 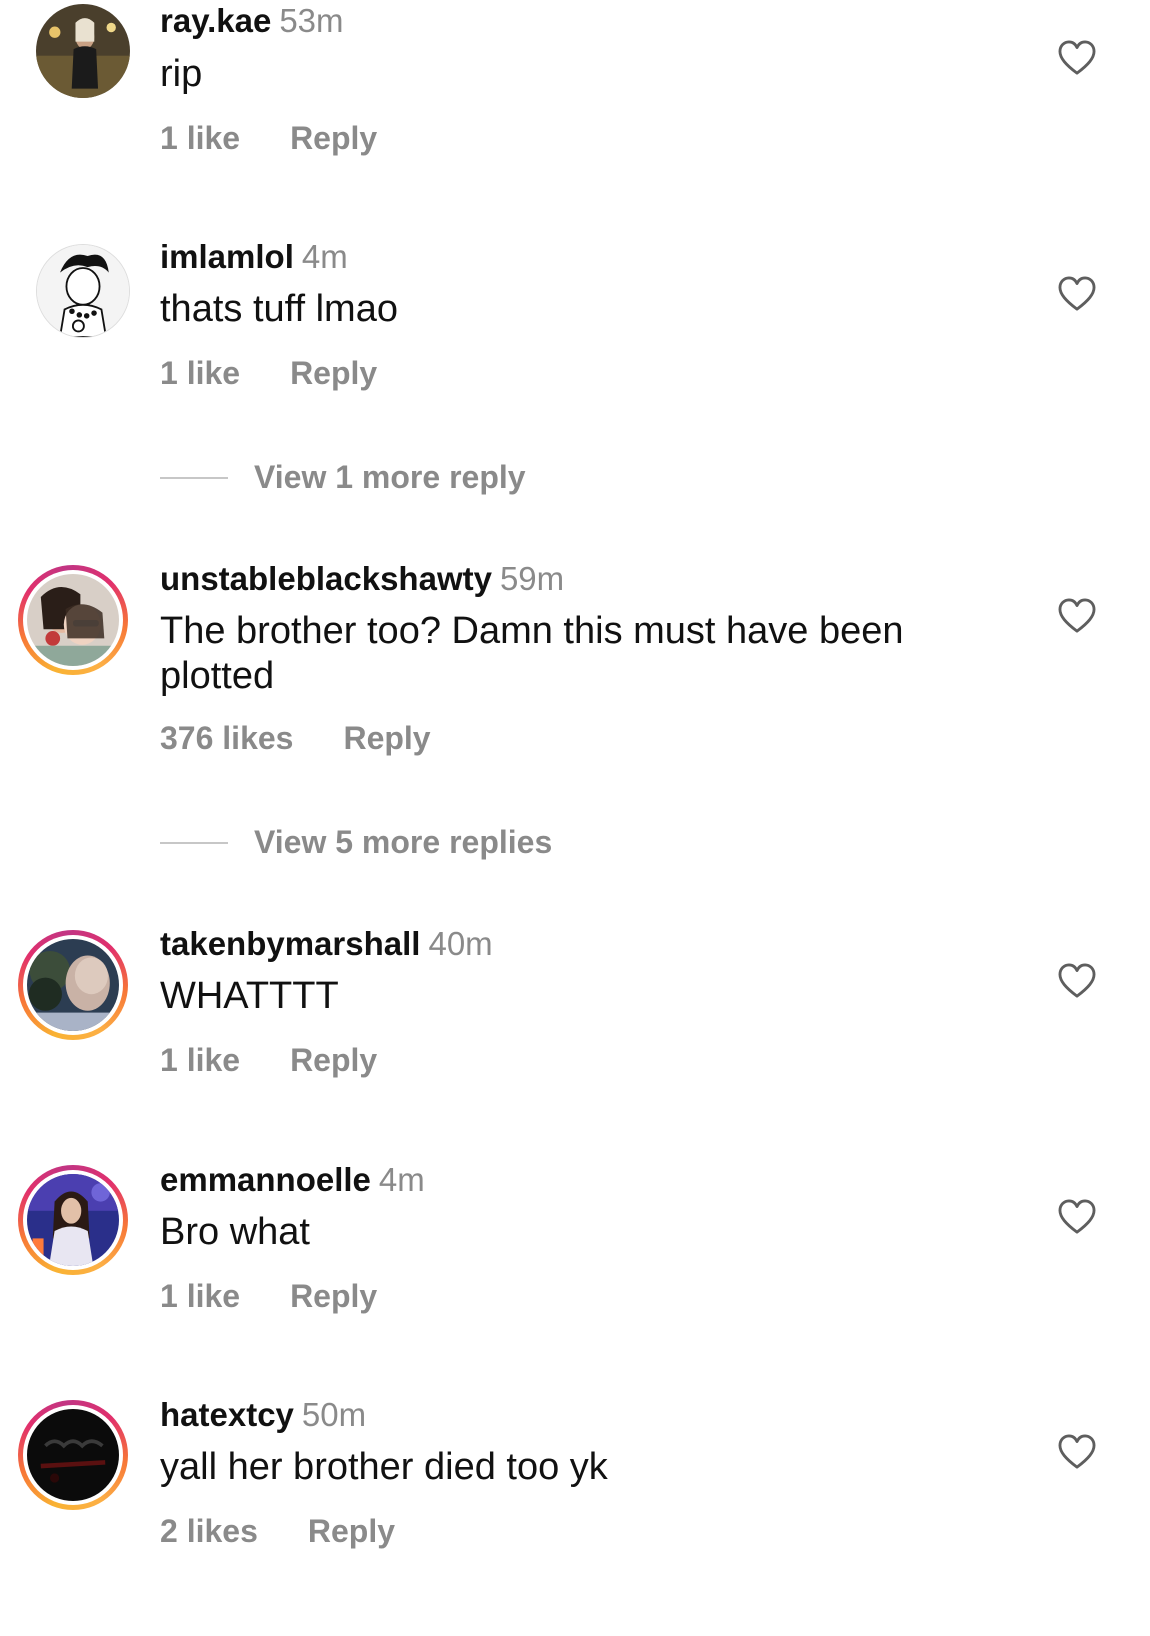 I want to click on timestamp: 59m, so click(x=532, y=578).